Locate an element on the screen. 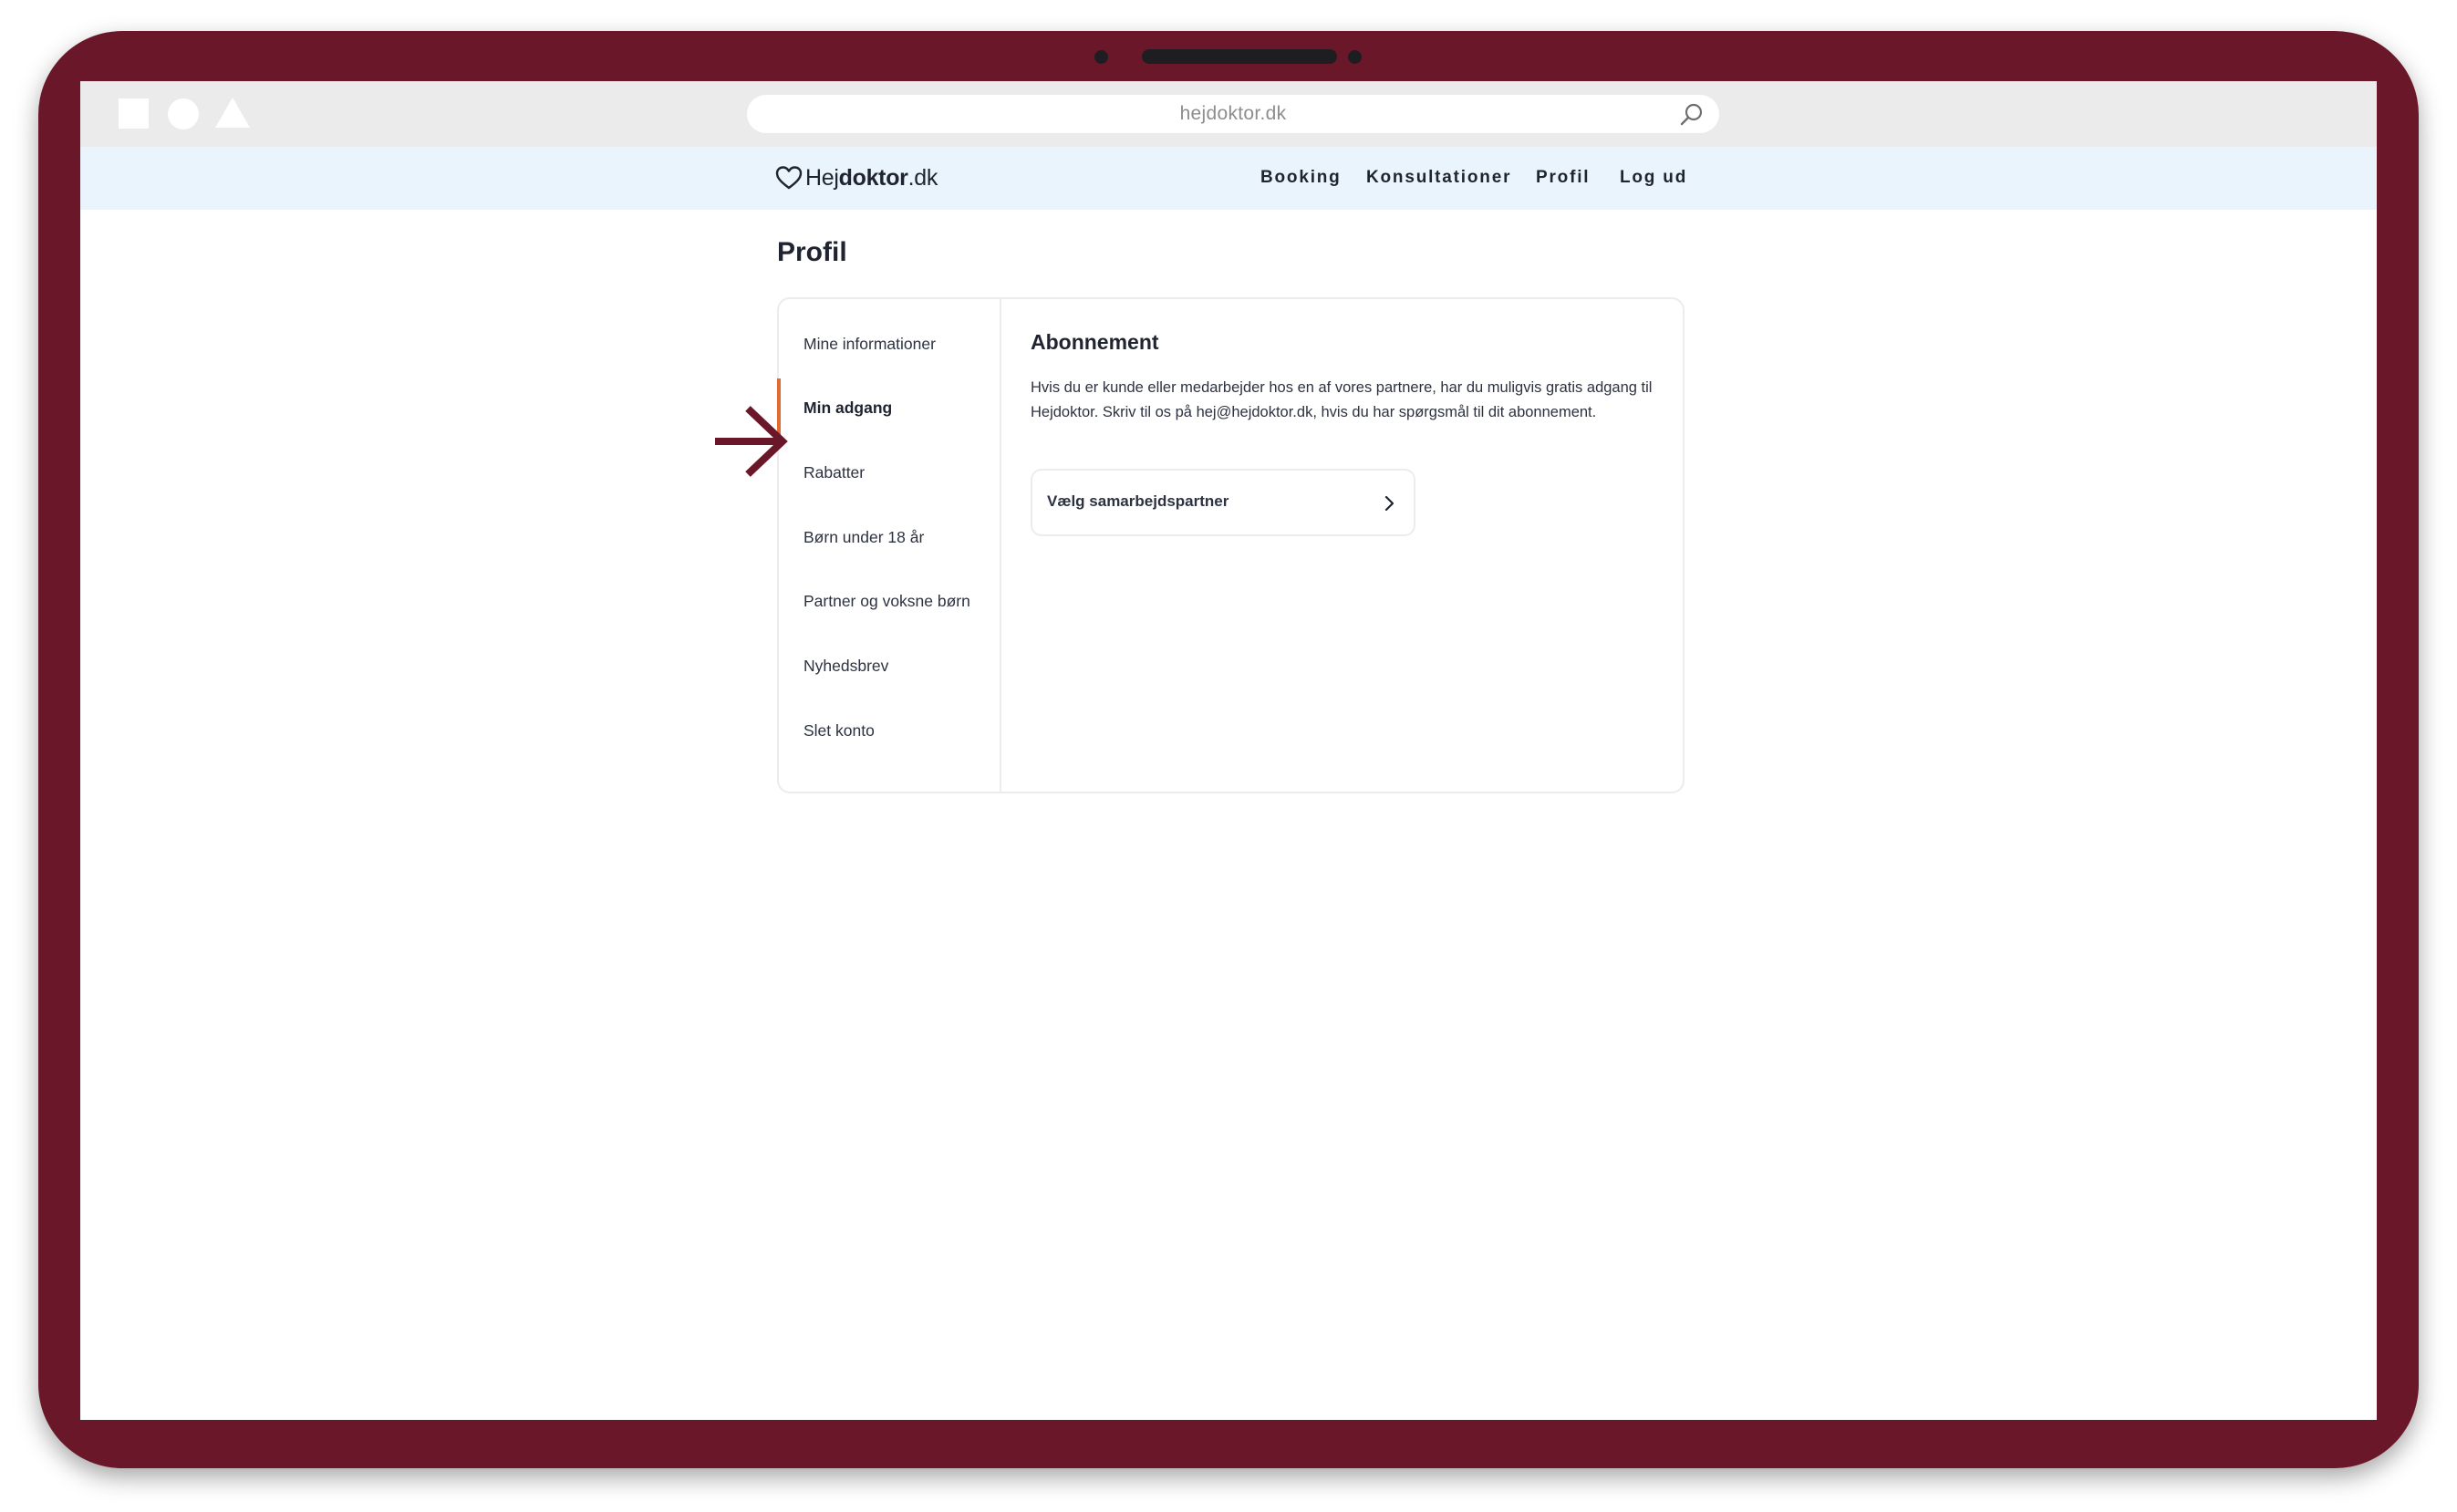 The width and height of the screenshot is (2457, 1512). sidebar-item-label: Min adgang is located at coordinates (848, 408).